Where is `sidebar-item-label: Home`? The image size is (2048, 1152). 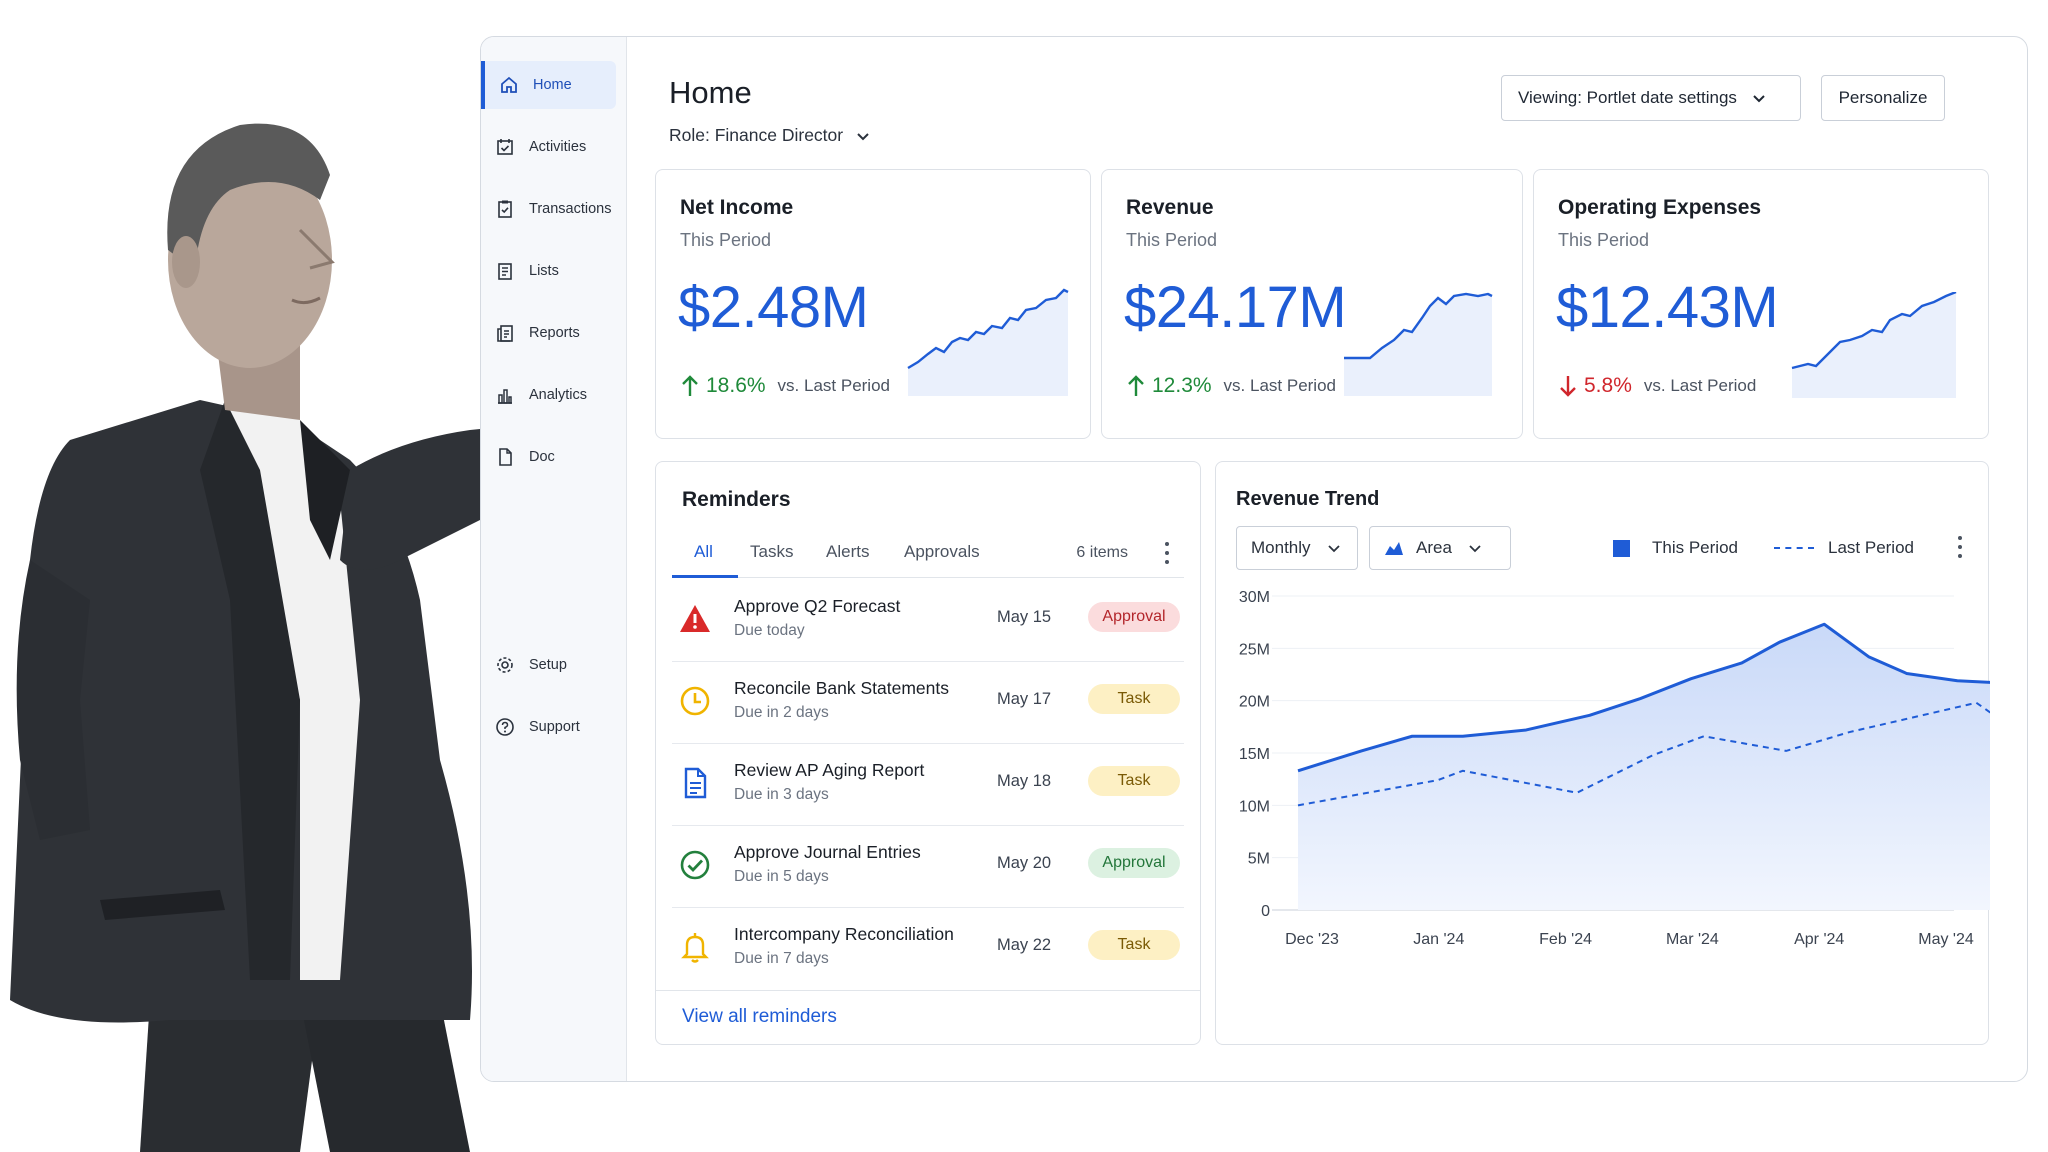
sidebar-item-label: Home is located at coordinates (552, 85).